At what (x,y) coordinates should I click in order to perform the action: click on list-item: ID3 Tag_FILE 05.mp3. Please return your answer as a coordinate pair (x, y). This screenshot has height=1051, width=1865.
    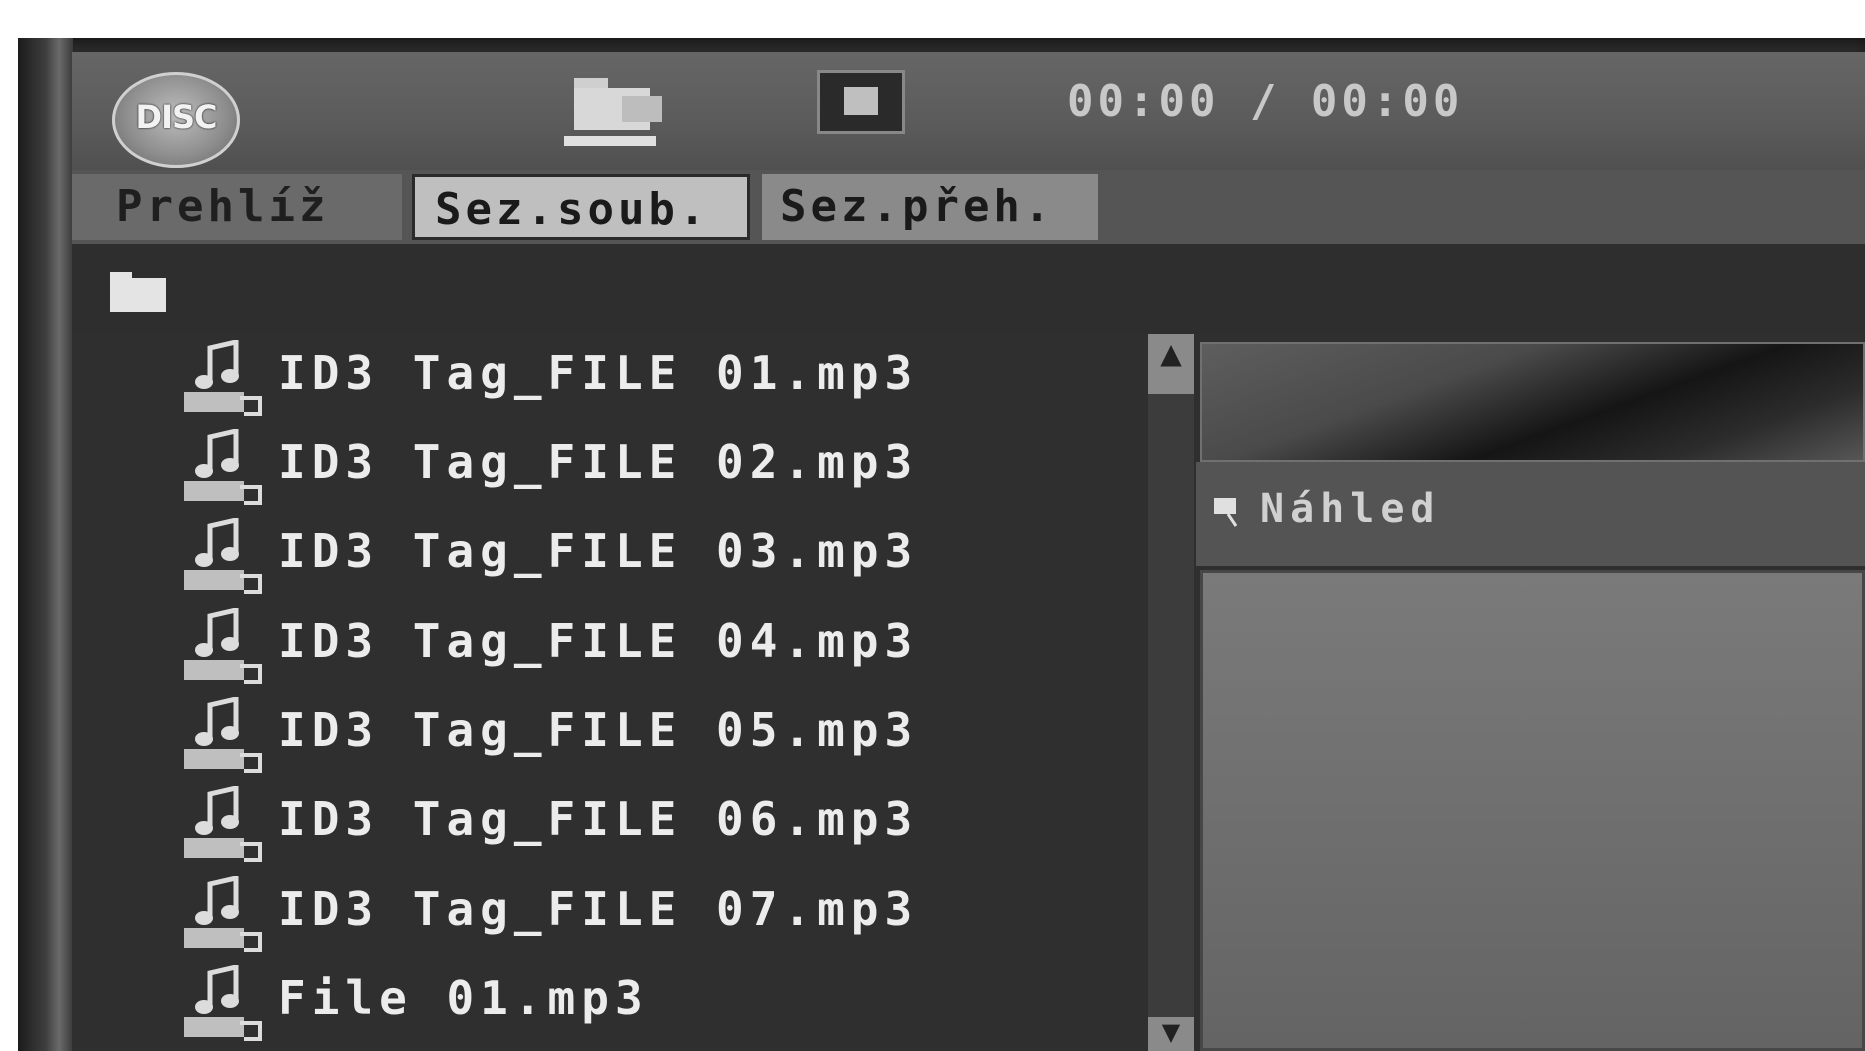
    Looking at the image, I should click on (602, 736).